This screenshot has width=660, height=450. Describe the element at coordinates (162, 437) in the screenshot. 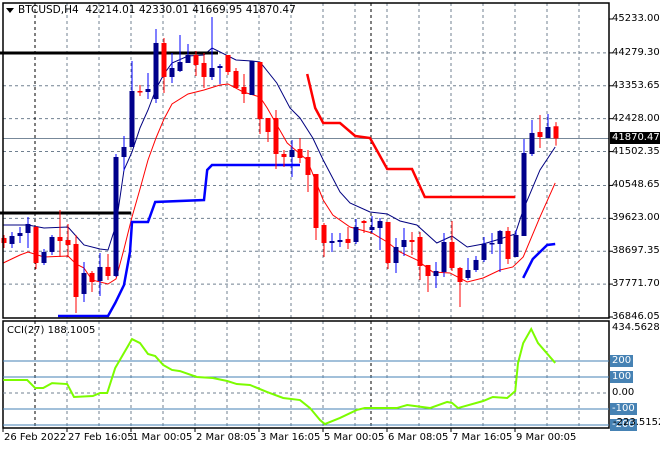

I see `time-axis-label: 1 Mar 00:05` at that location.